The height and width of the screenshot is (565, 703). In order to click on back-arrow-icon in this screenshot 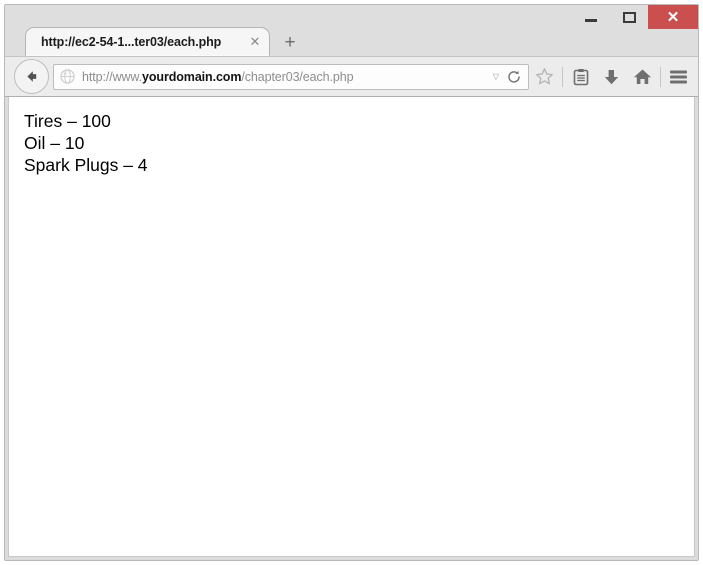, I will do `click(32, 76)`.